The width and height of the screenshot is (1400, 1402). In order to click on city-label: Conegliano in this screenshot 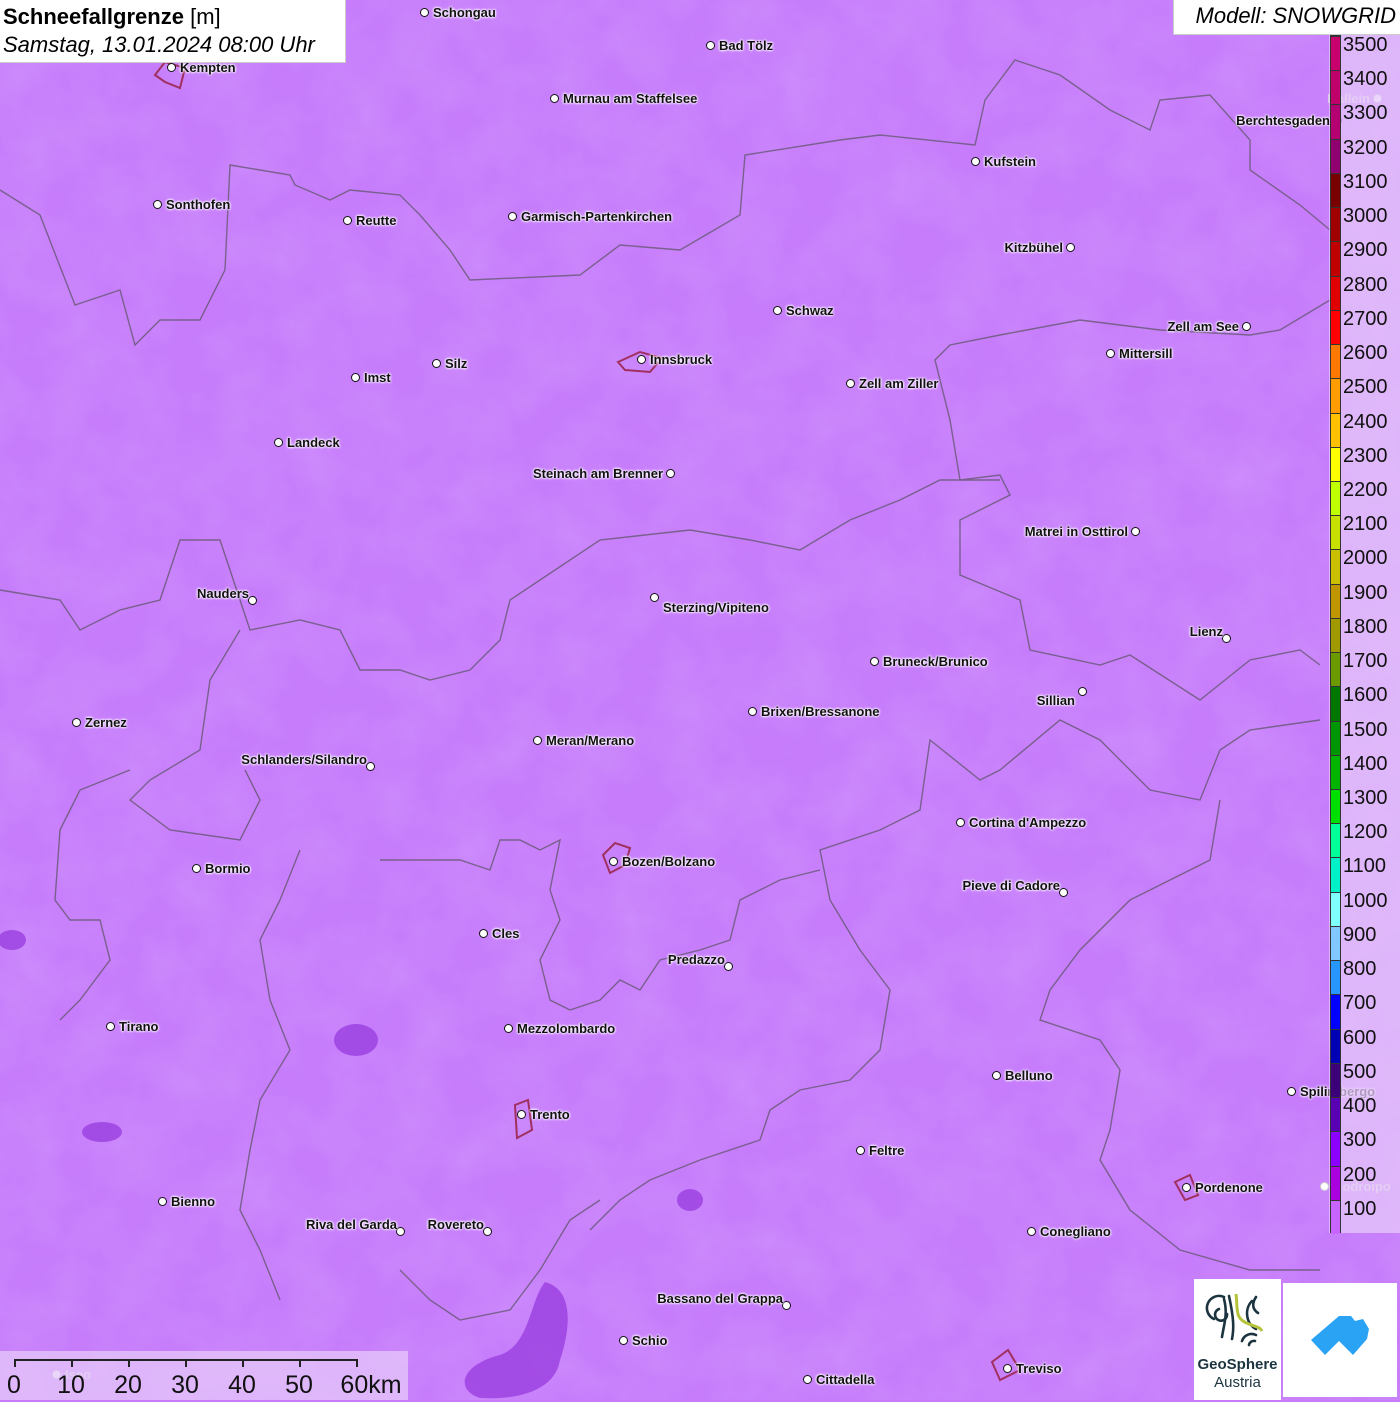, I will do `click(1075, 1232)`.